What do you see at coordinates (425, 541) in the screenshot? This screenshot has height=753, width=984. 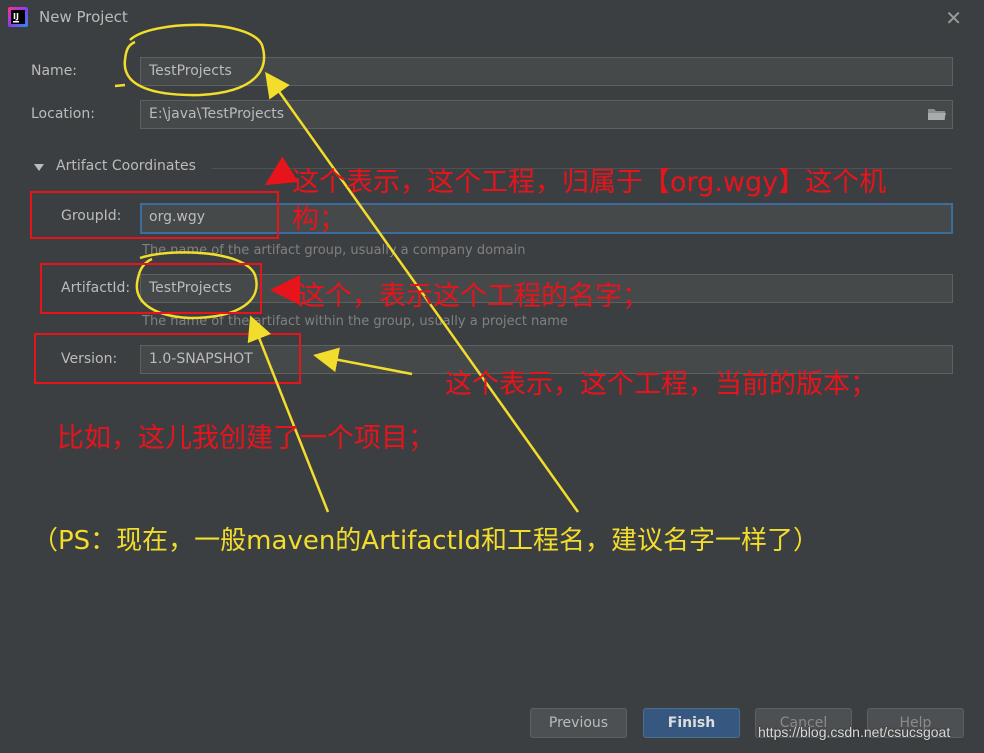 I see `ps-note: （PS：现在，一般maven的ArtifactId和工程名，建议名字一样了）` at bounding box center [425, 541].